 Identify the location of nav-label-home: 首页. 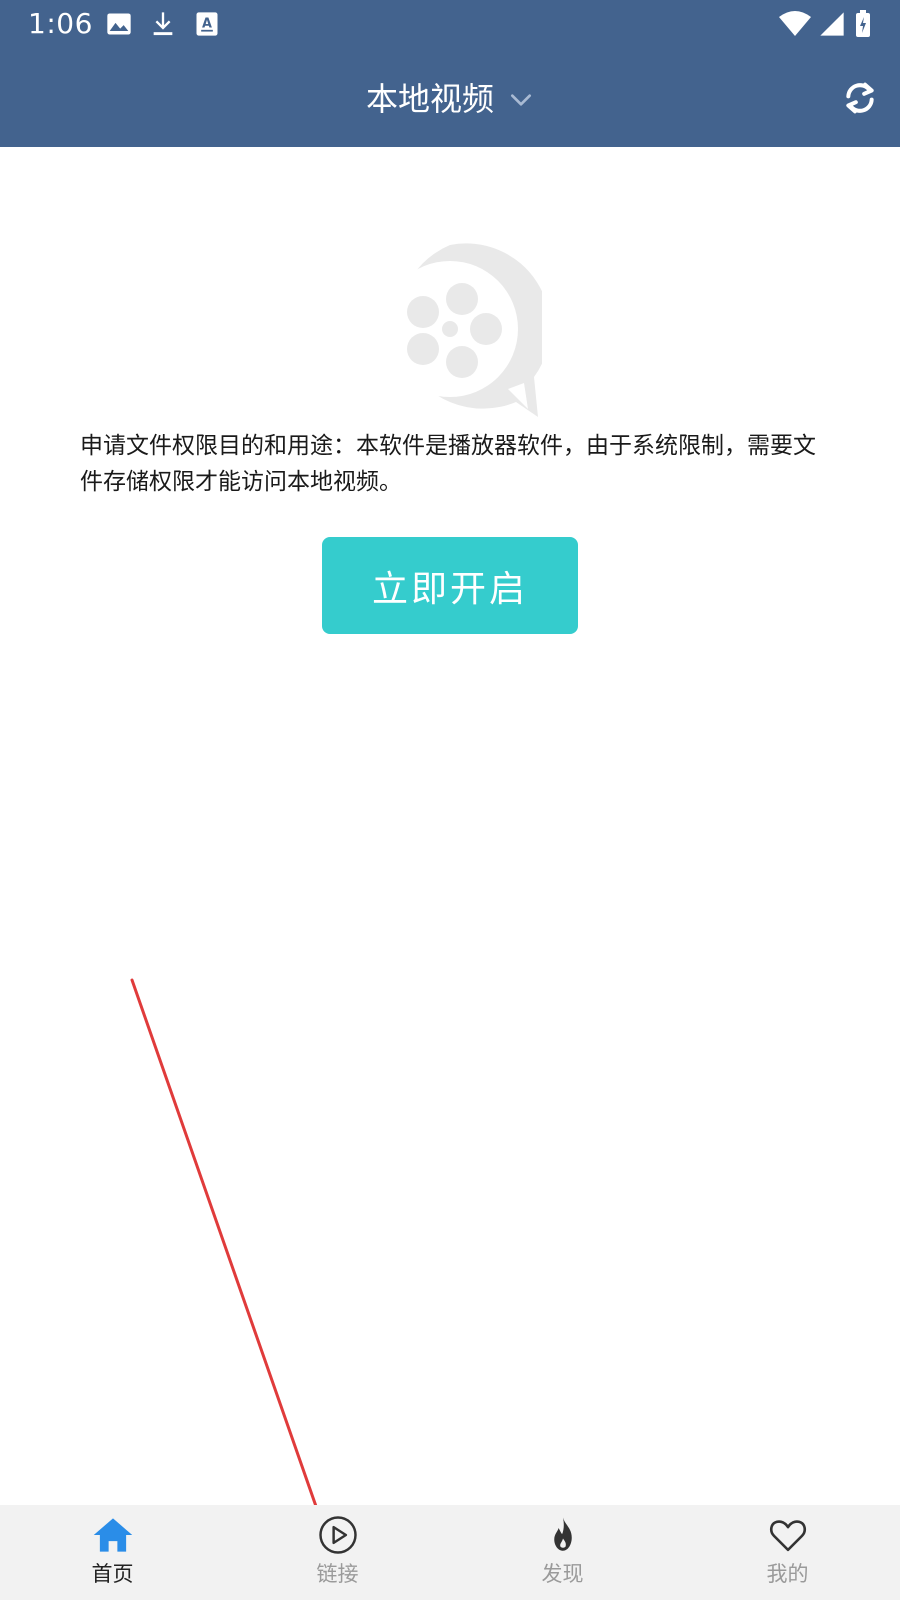
(112, 1574).